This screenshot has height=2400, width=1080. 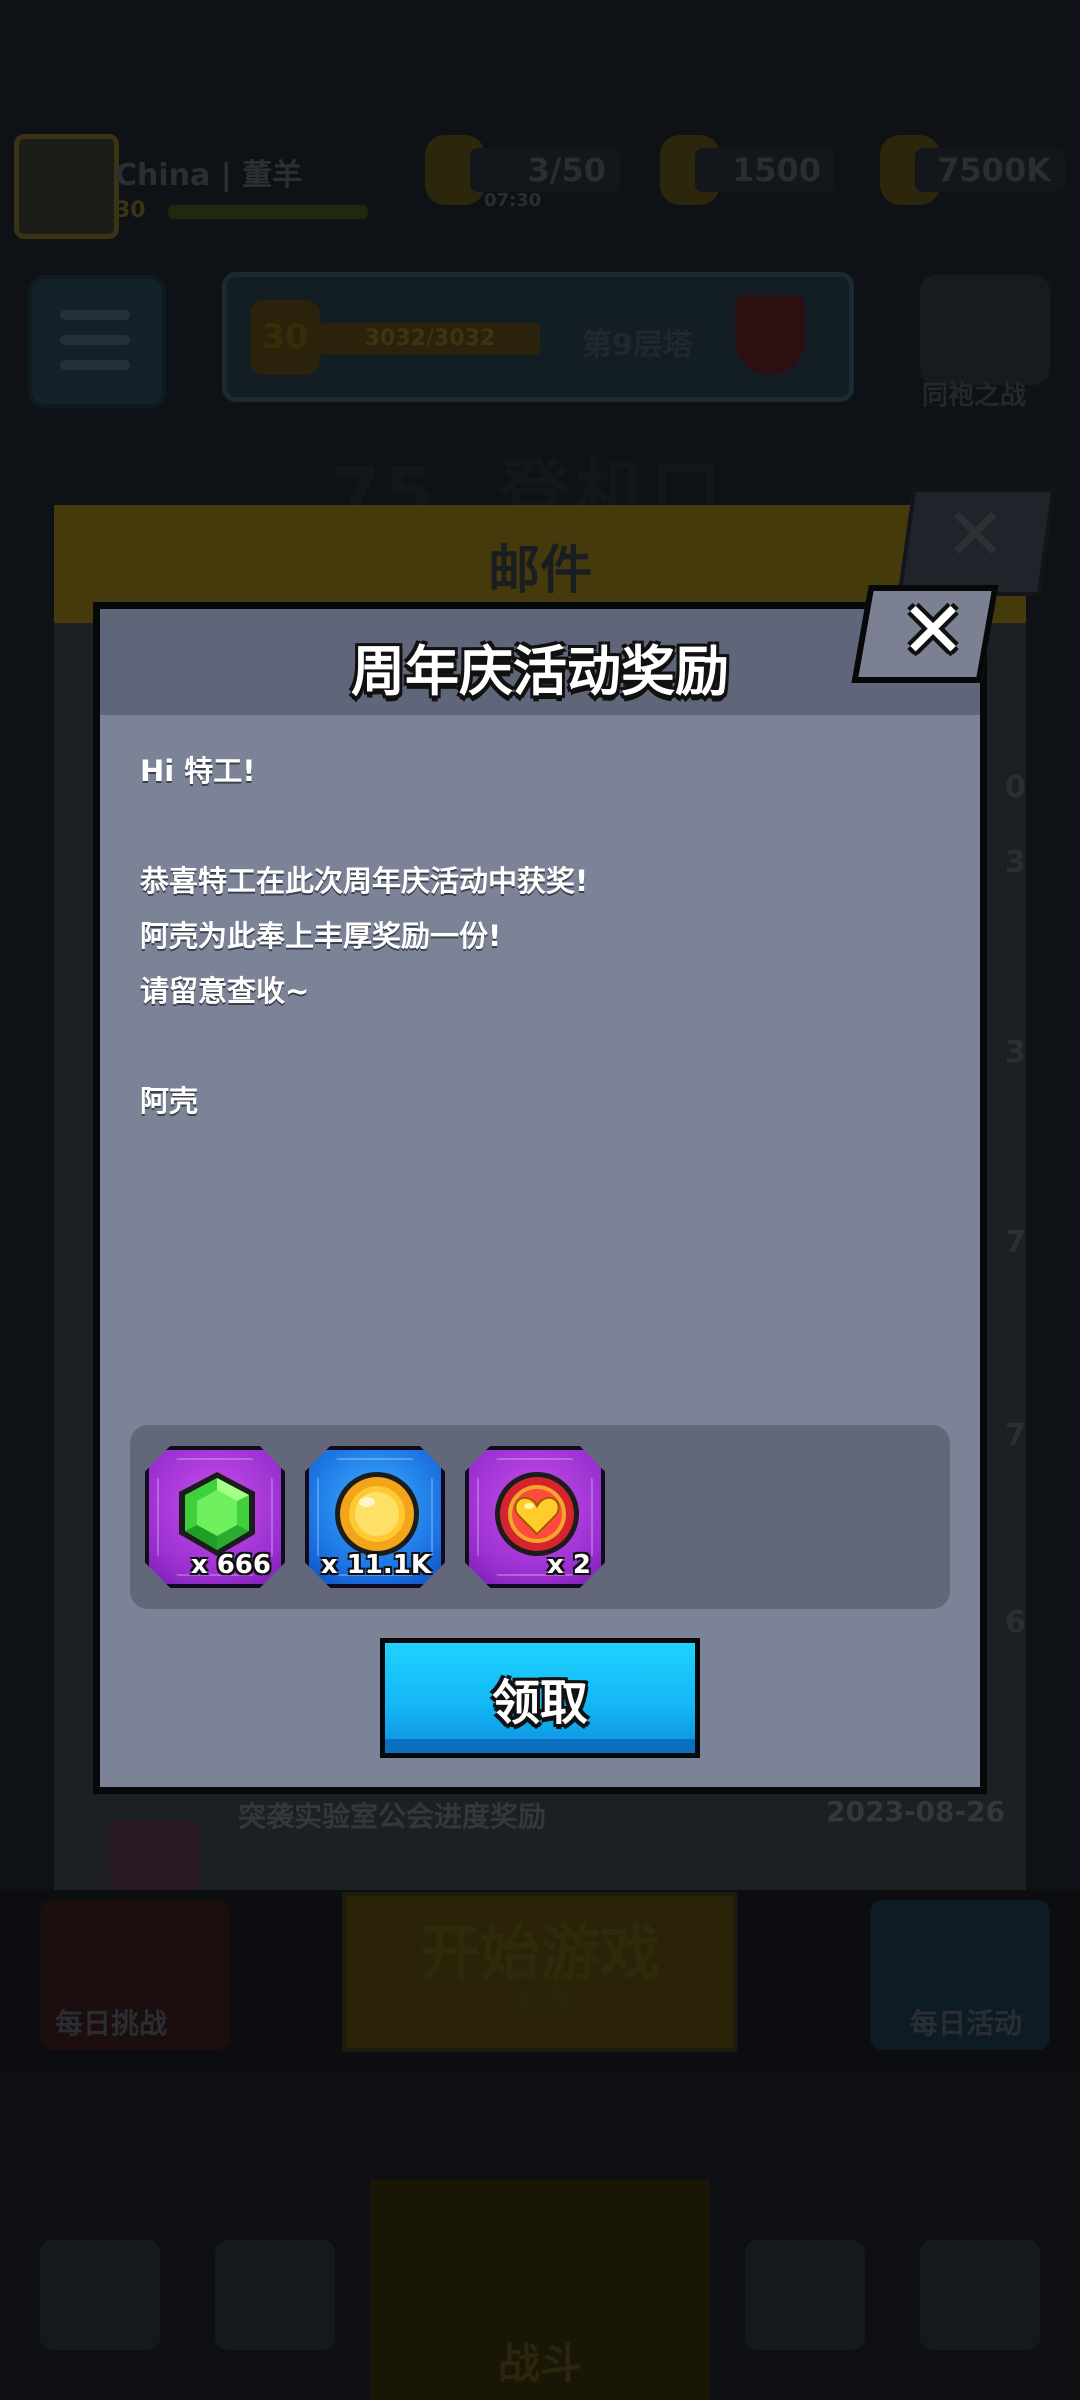 I want to click on message-line: 恭喜特工在此次周年庆活动中获奖!, so click(x=364, y=881).